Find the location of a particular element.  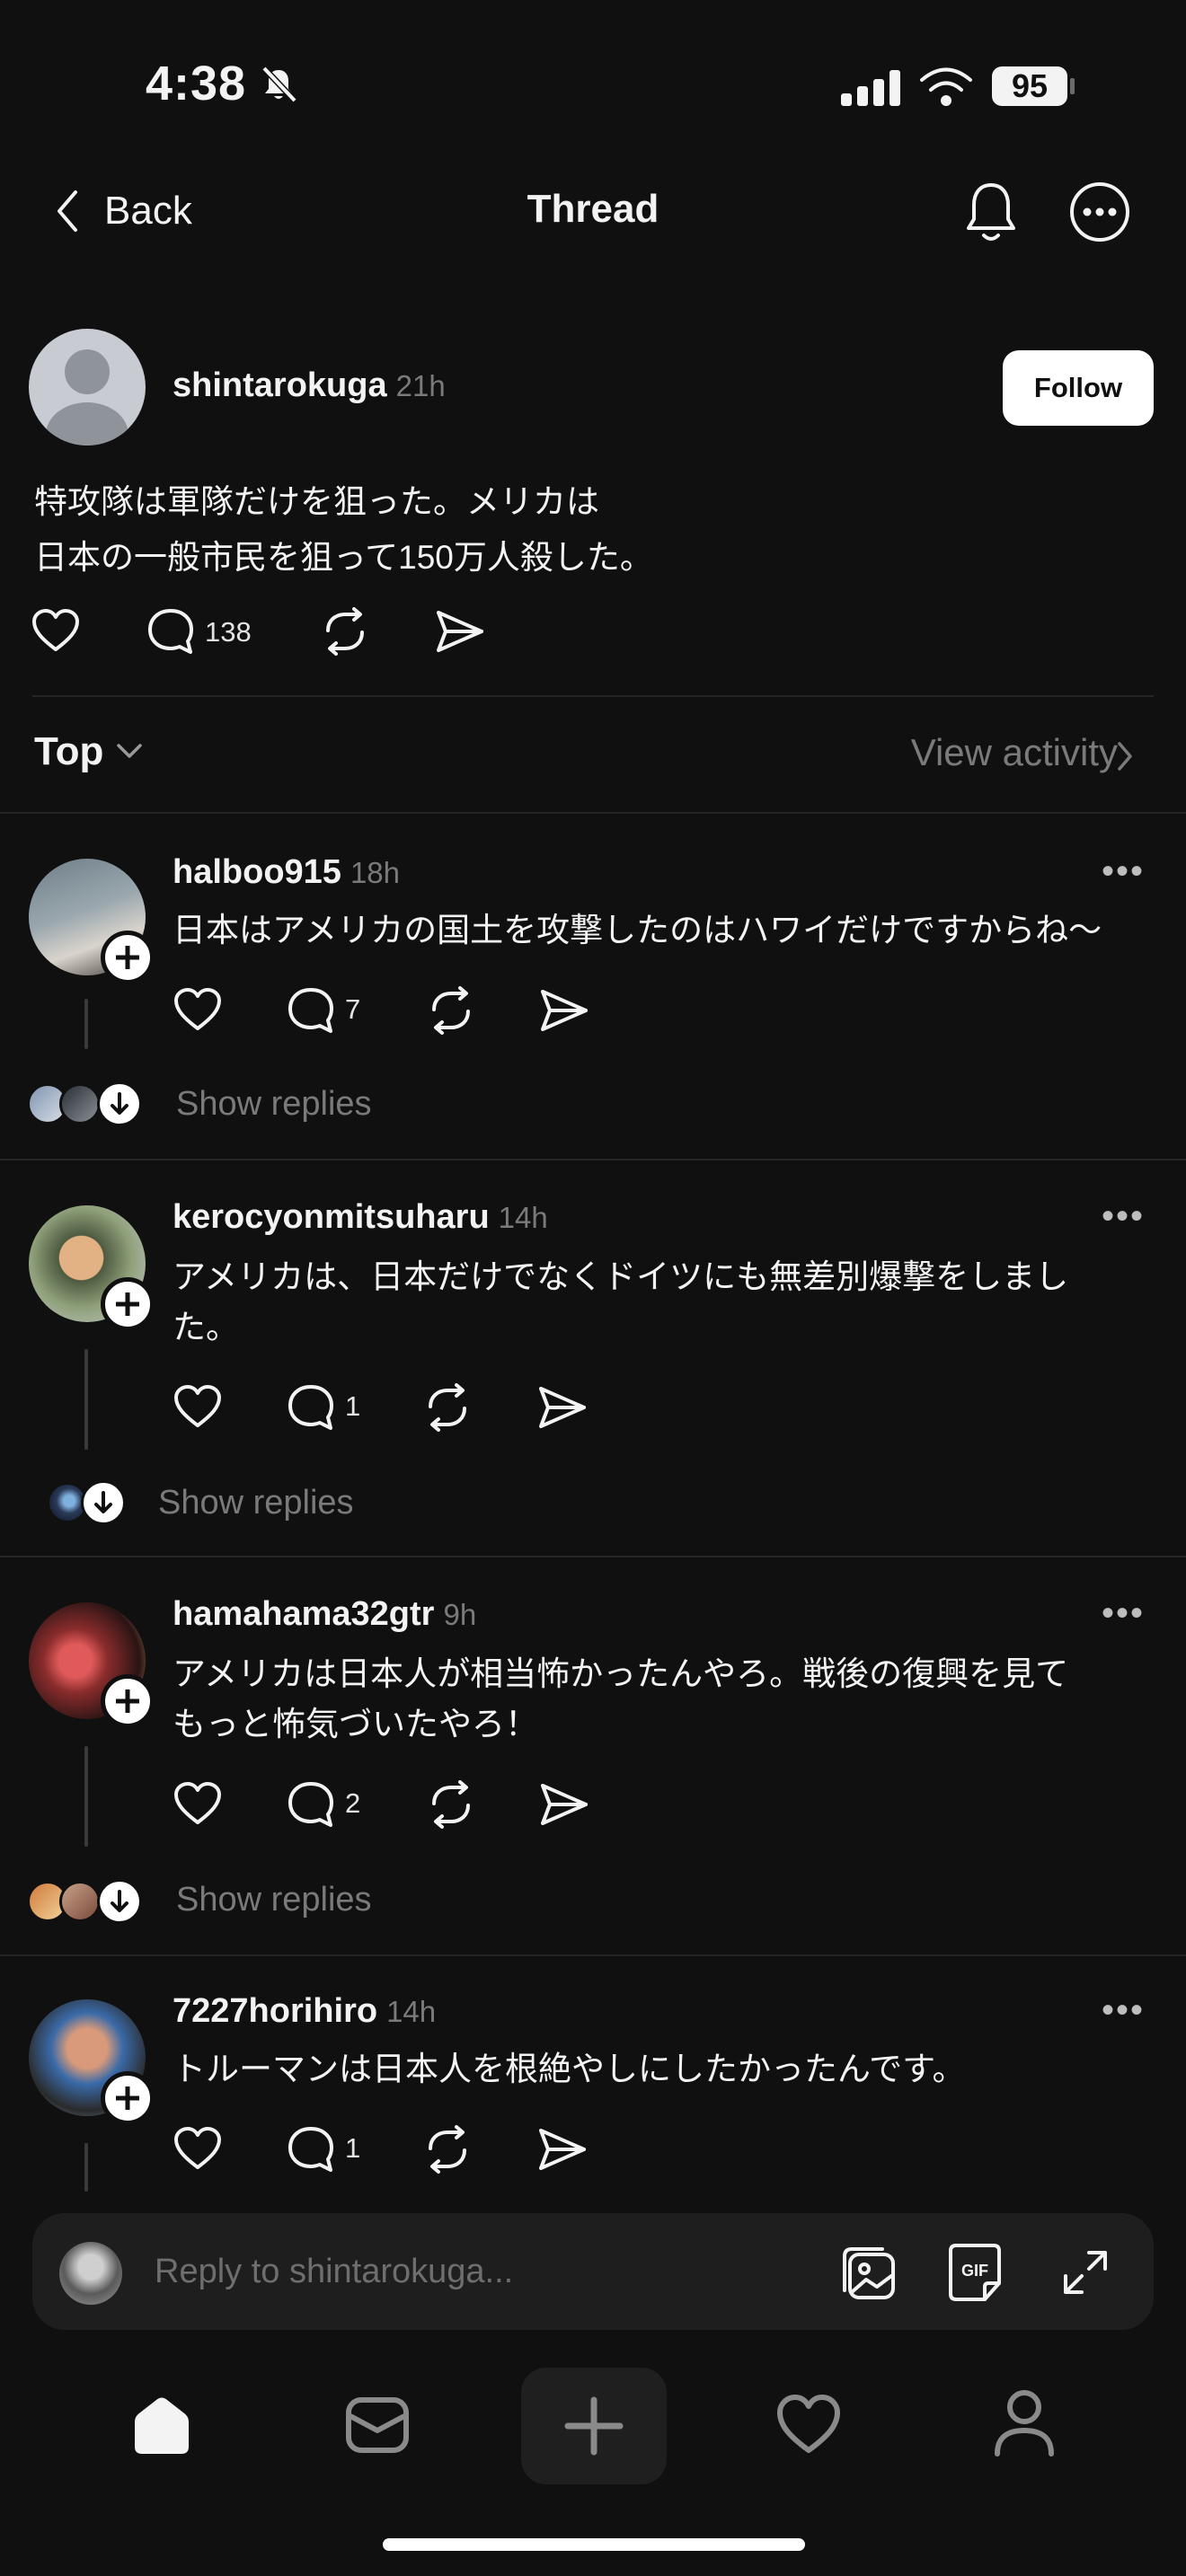

sort-label: Top is located at coordinates (69, 751).